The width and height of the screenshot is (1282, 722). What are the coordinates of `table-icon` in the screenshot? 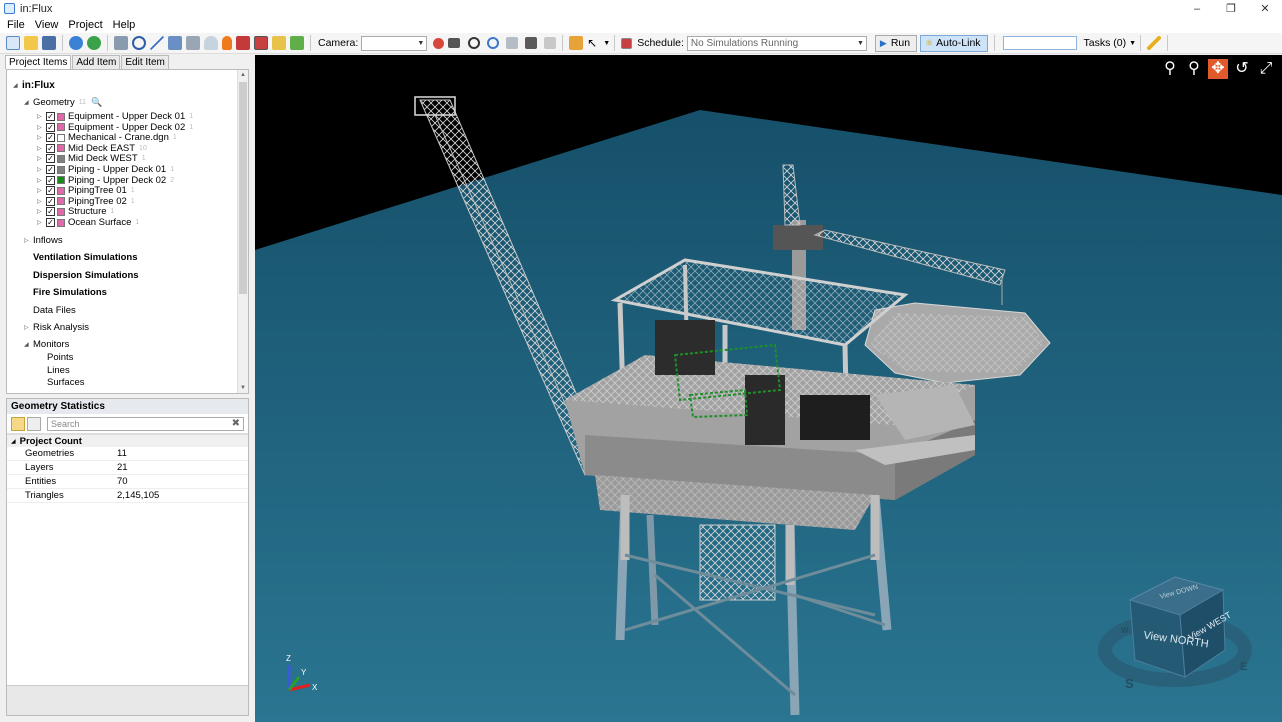 It's located at (261, 43).